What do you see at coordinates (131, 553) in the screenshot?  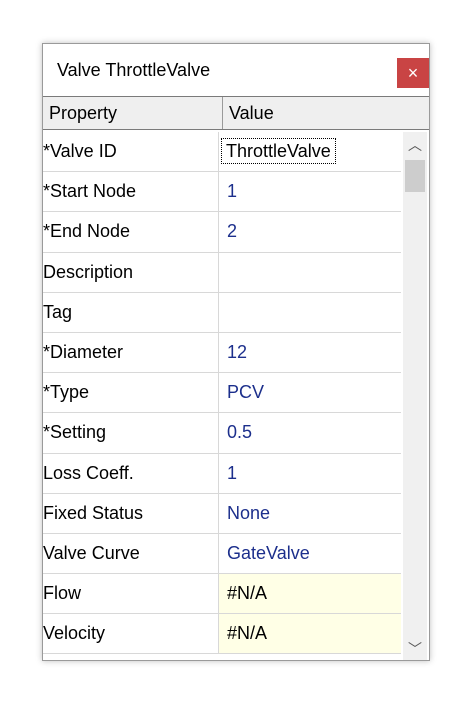 I see `property-name: Valve Curve` at bounding box center [131, 553].